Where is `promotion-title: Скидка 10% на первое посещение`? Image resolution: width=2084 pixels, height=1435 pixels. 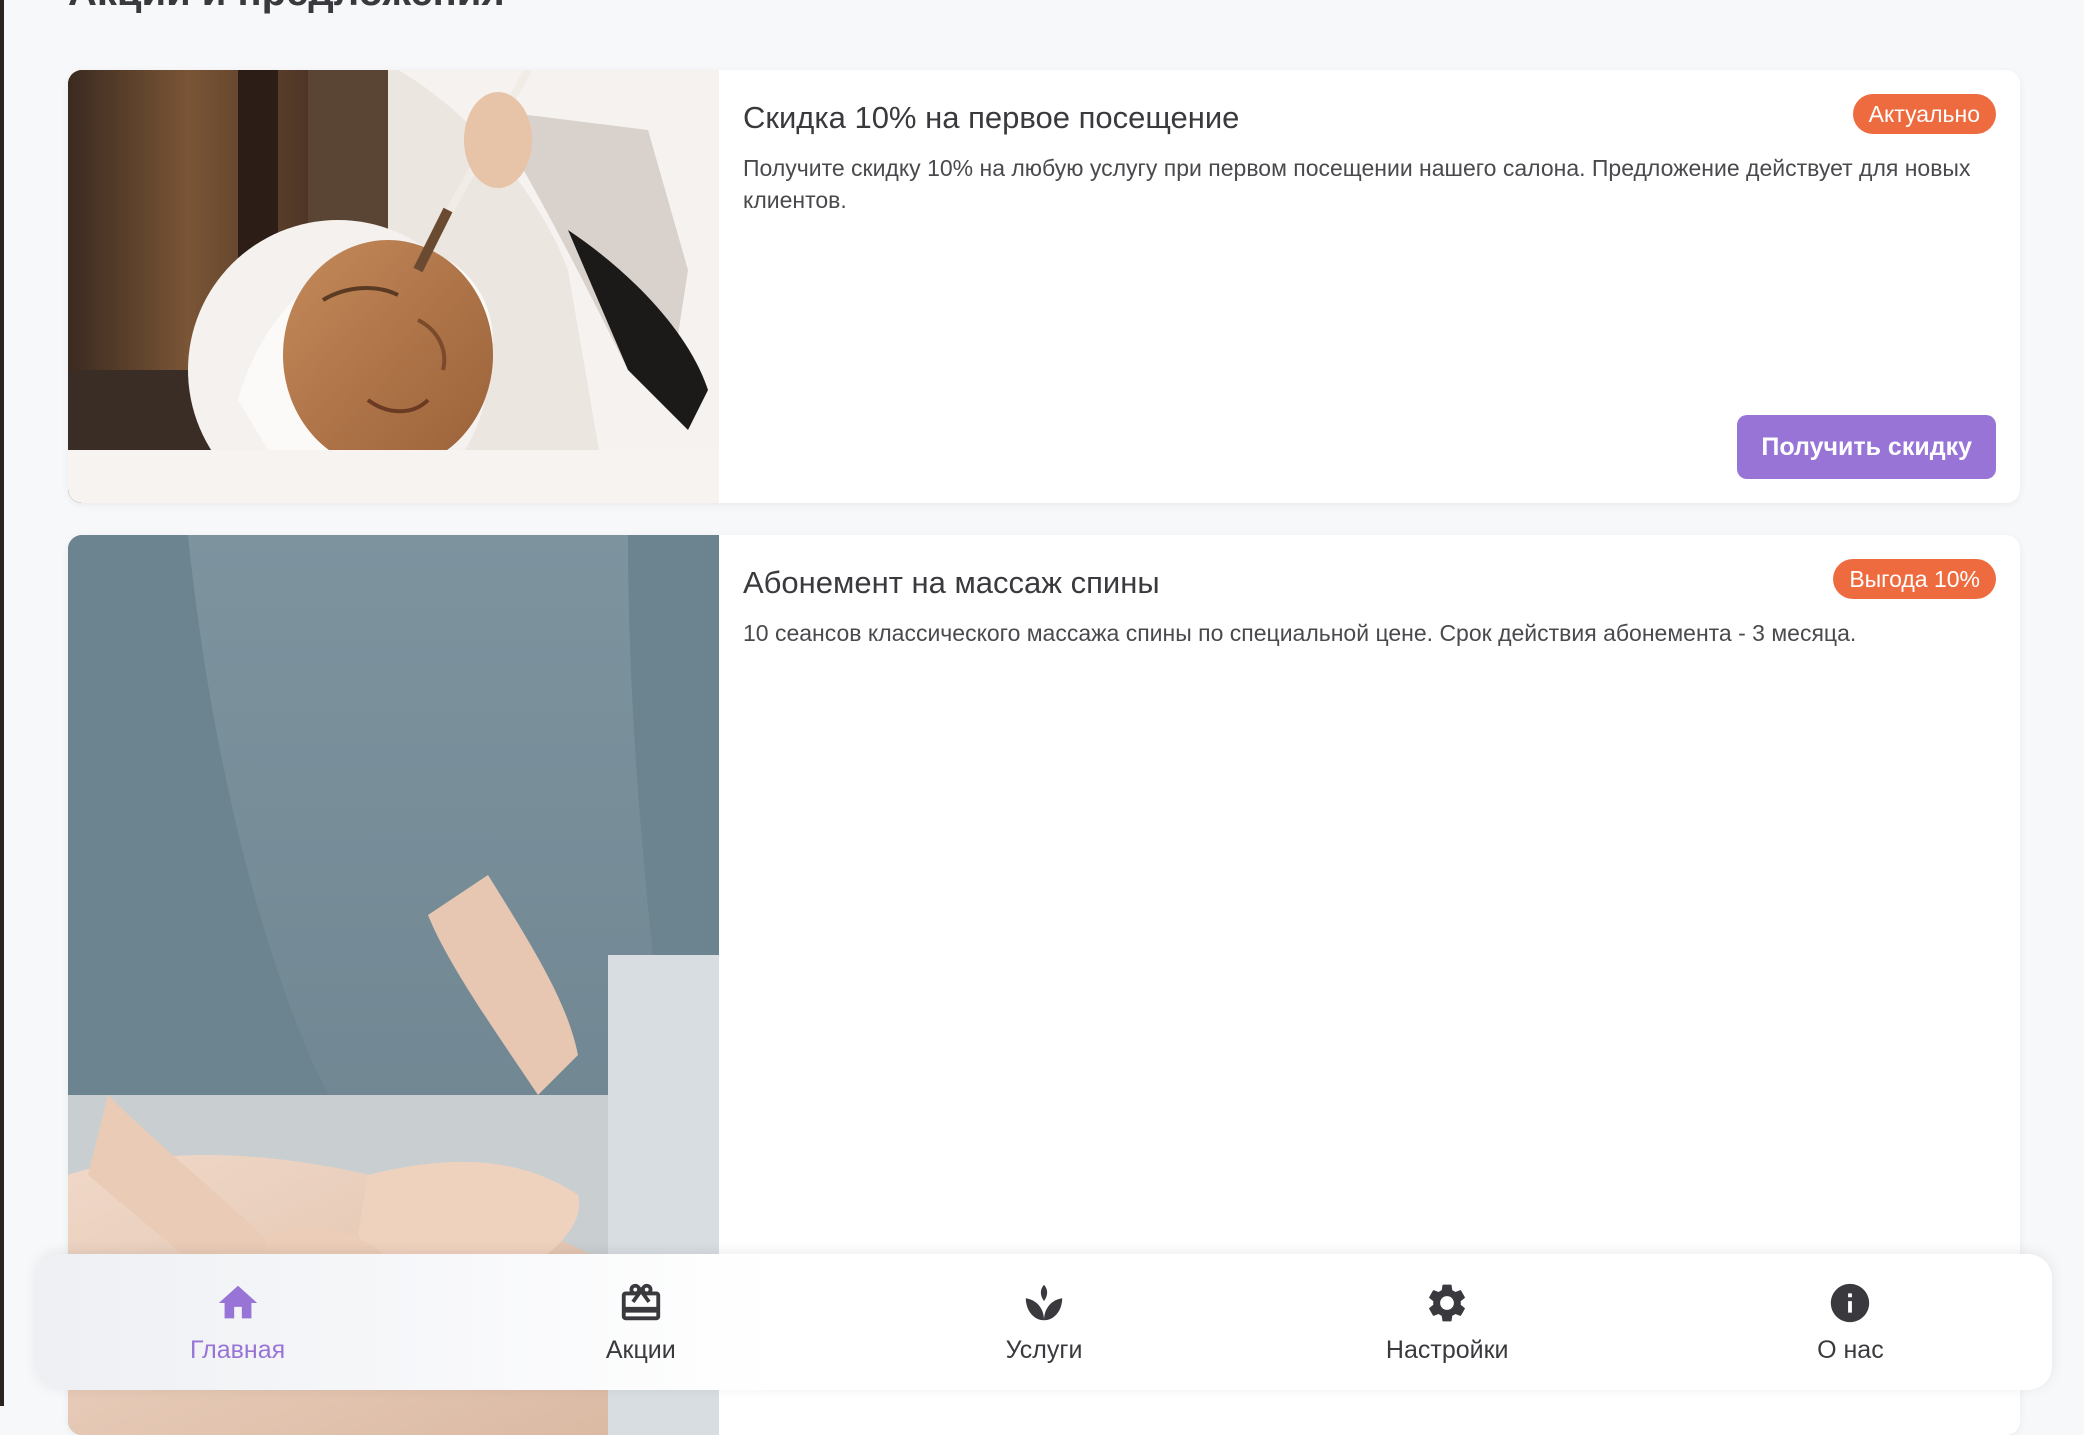
promotion-title: Скидка 10% на первое посещение is located at coordinates (991, 117).